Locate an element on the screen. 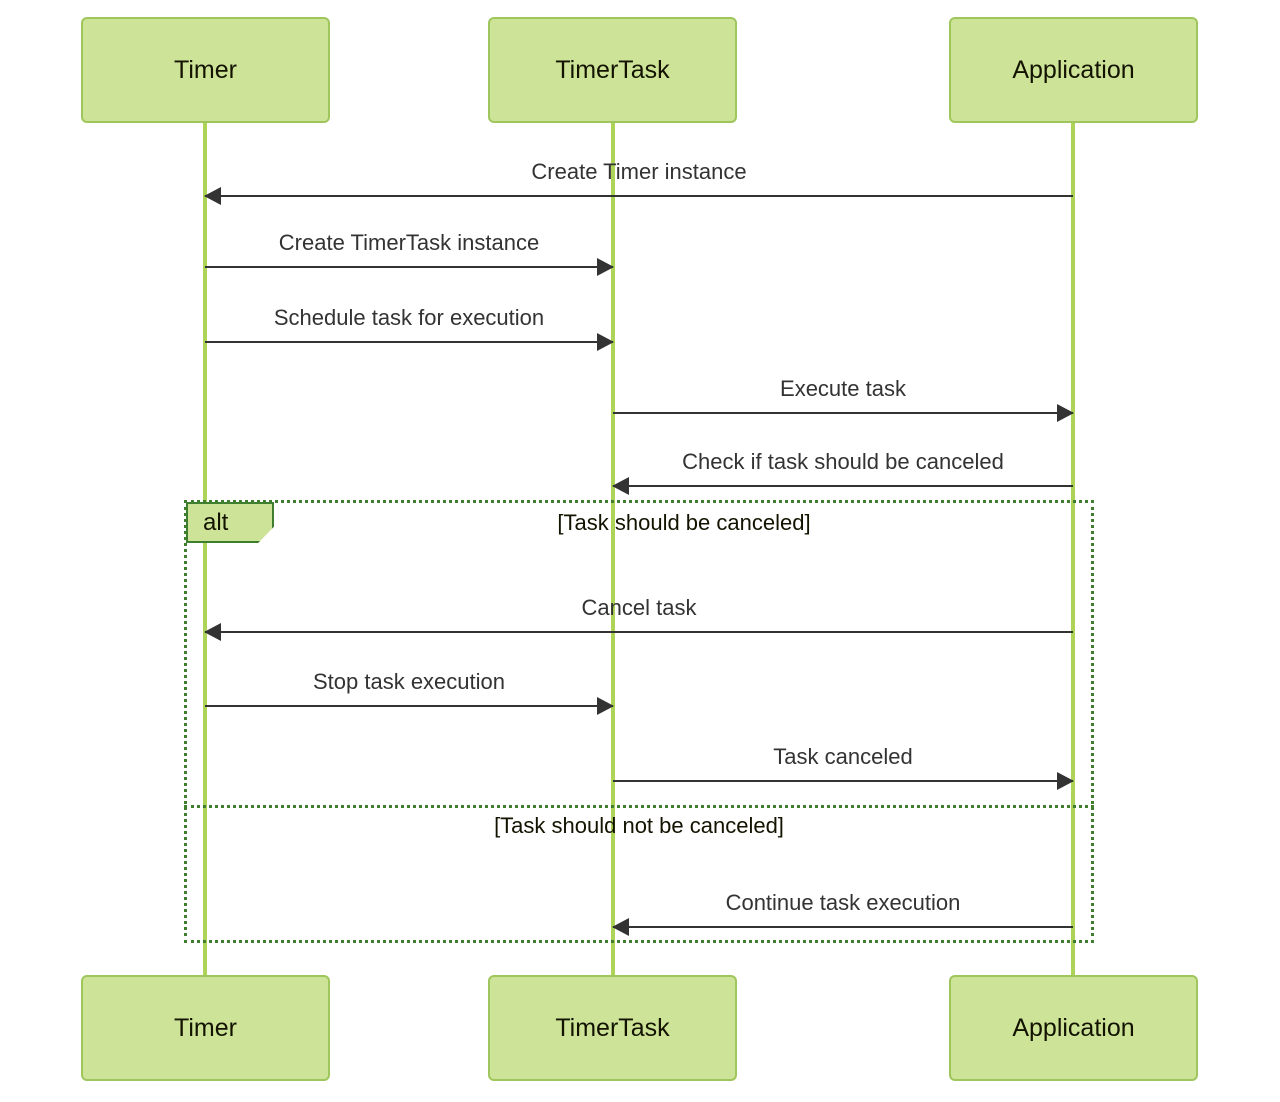 Image resolution: width=1280 pixels, height=1102 pixels. message-label: Create TimerTask instance is located at coordinates (409, 242).